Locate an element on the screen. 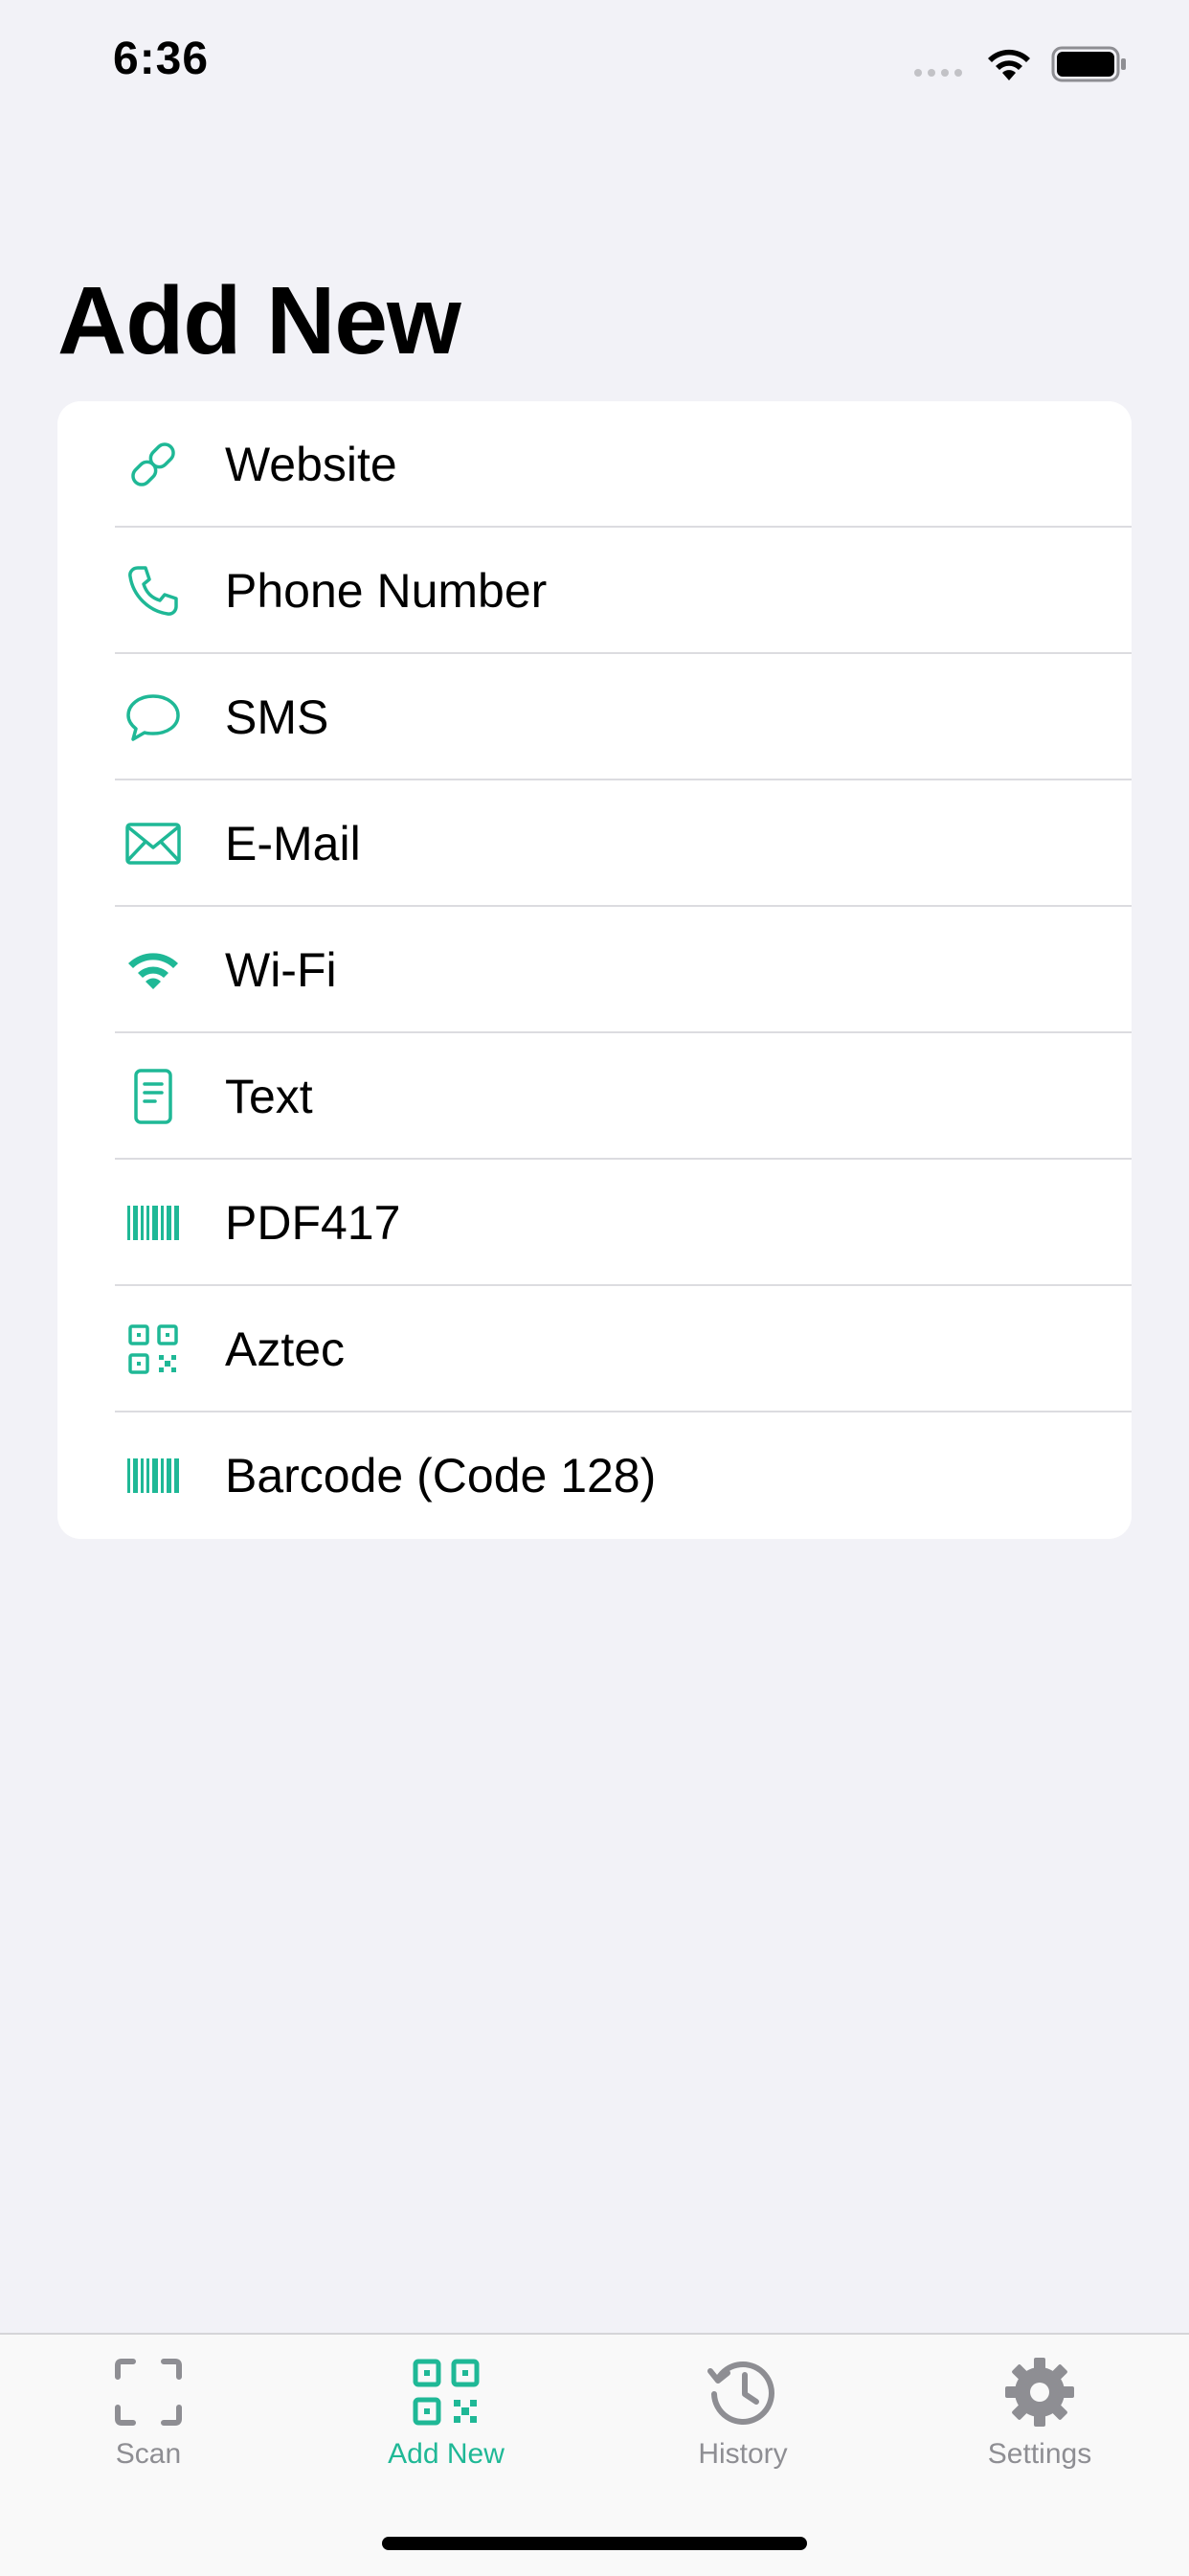 The height and width of the screenshot is (2576, 1189). envelope-icon is located at coordinates (153, 843).